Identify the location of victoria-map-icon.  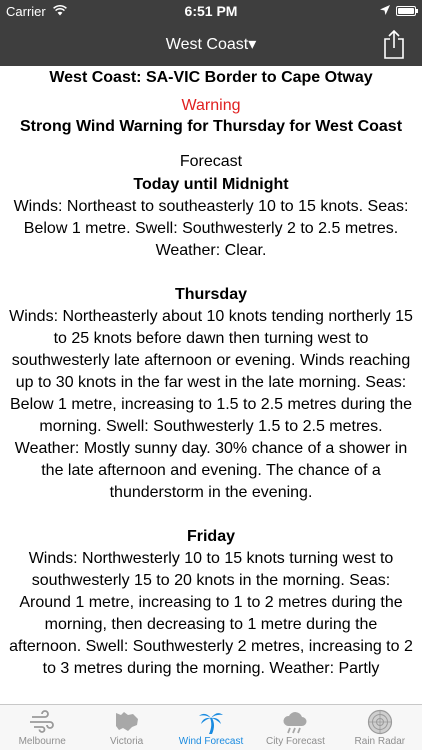
(126, 721).